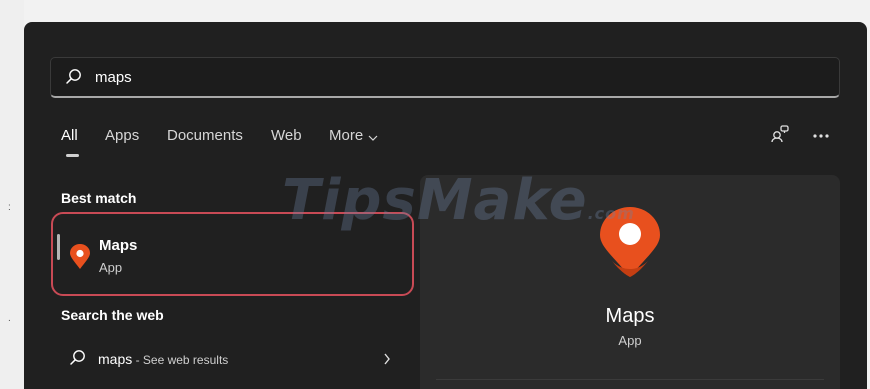 This screenshot has width=870, height=389. I want to click on account-switch-button, so click(780, 135).